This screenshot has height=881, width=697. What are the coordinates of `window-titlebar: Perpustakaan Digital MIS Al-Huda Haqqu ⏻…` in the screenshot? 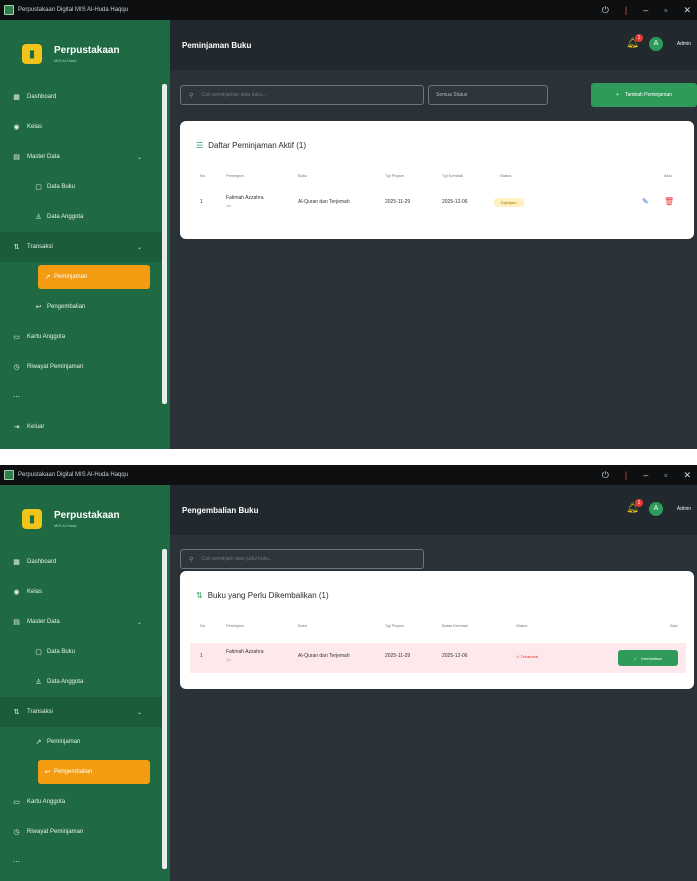 It's located at (348, 10).